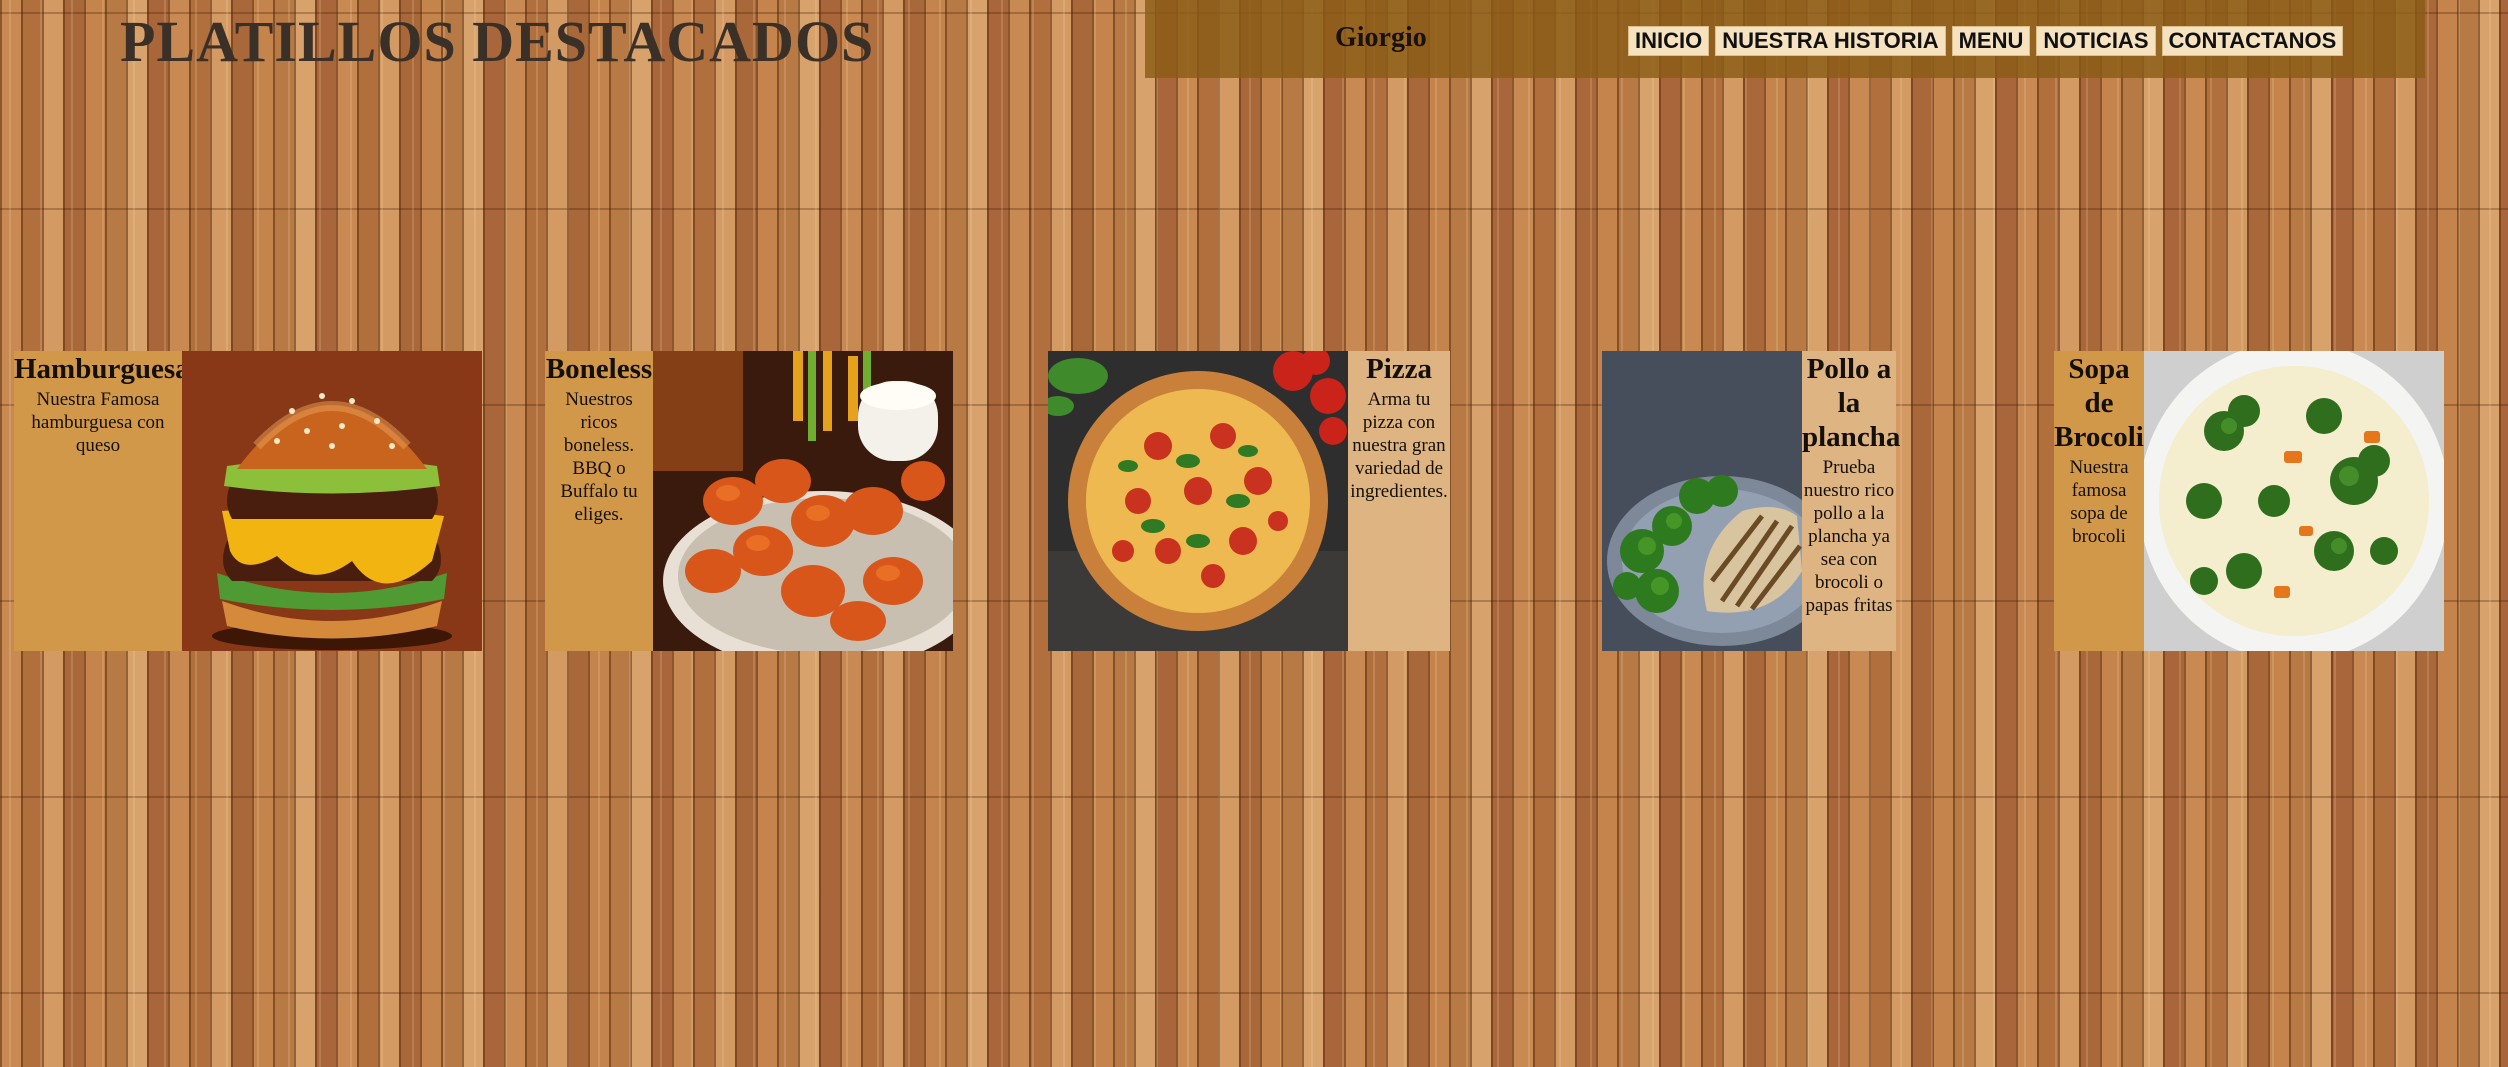 The width and height of the screenshot is (2508, 1067). What do you see at coordinates (2096, 41) in the screenshot?
I see `nav-noticias: NOTICIAS` at bounding box center [2096, 41].